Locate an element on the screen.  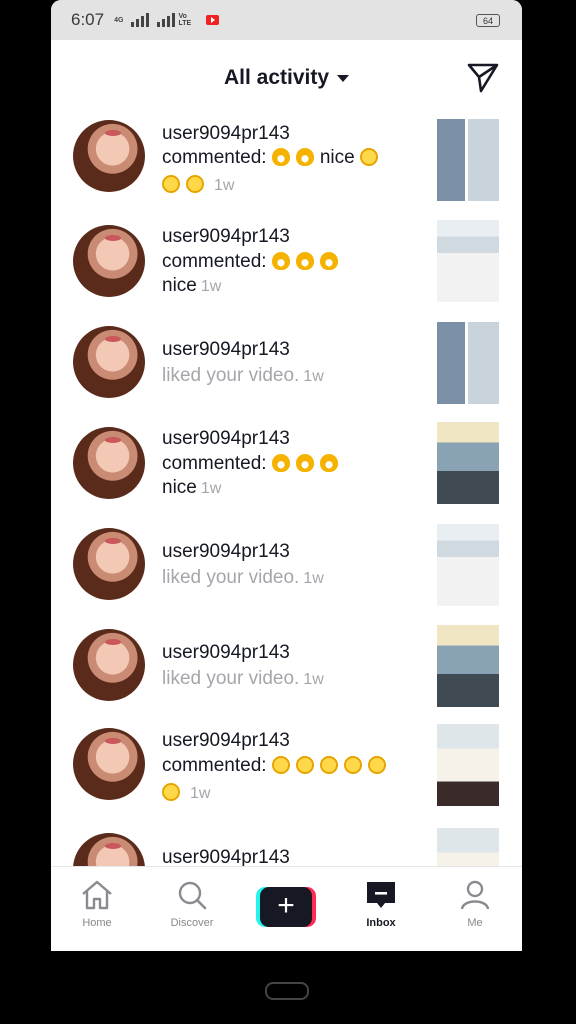
nav-discover-label: Discover is located at coordinates (192, 923).